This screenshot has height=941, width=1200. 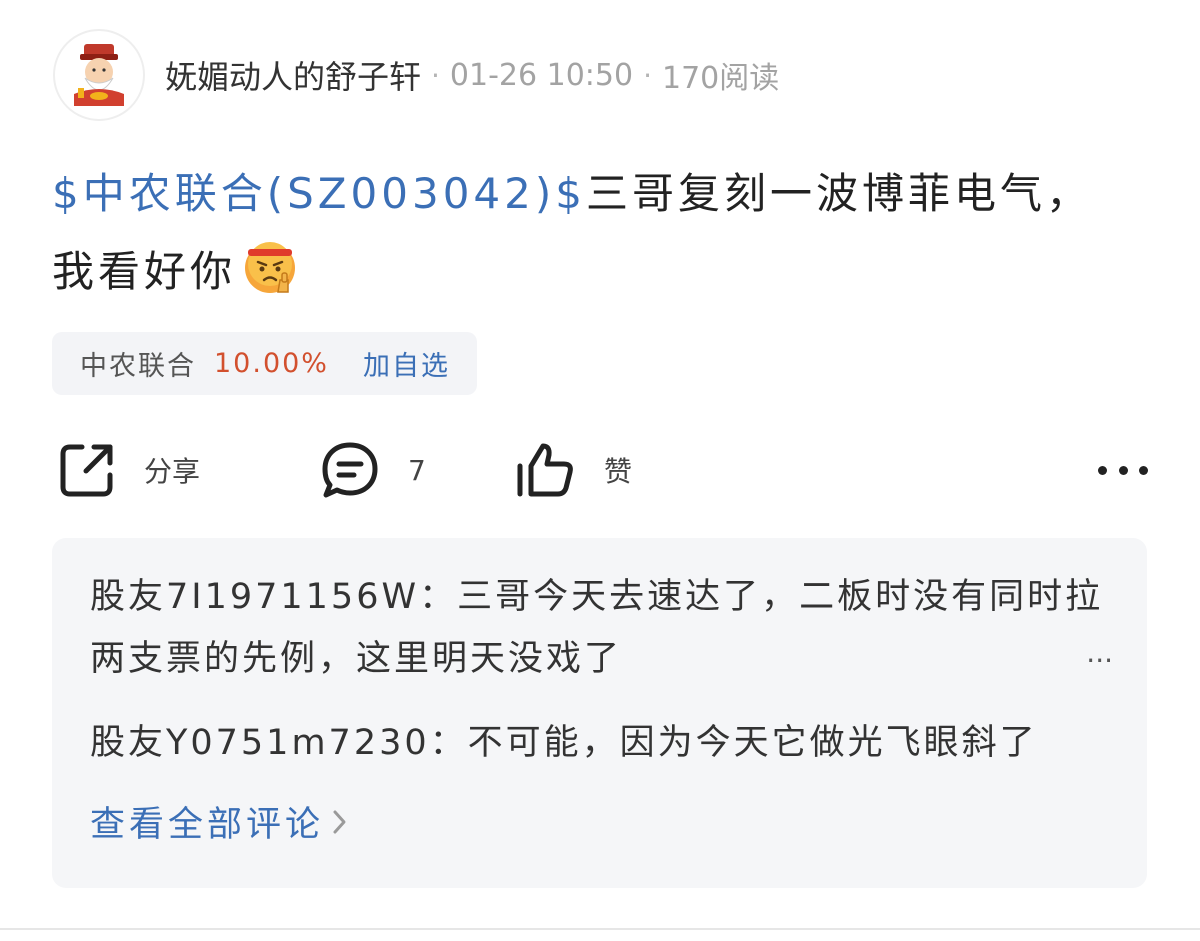 I want to click on post-meta: 妩媚动人的舒子轩 · 01-26 10:50 · 170阅读, so click(x=472, y=75).